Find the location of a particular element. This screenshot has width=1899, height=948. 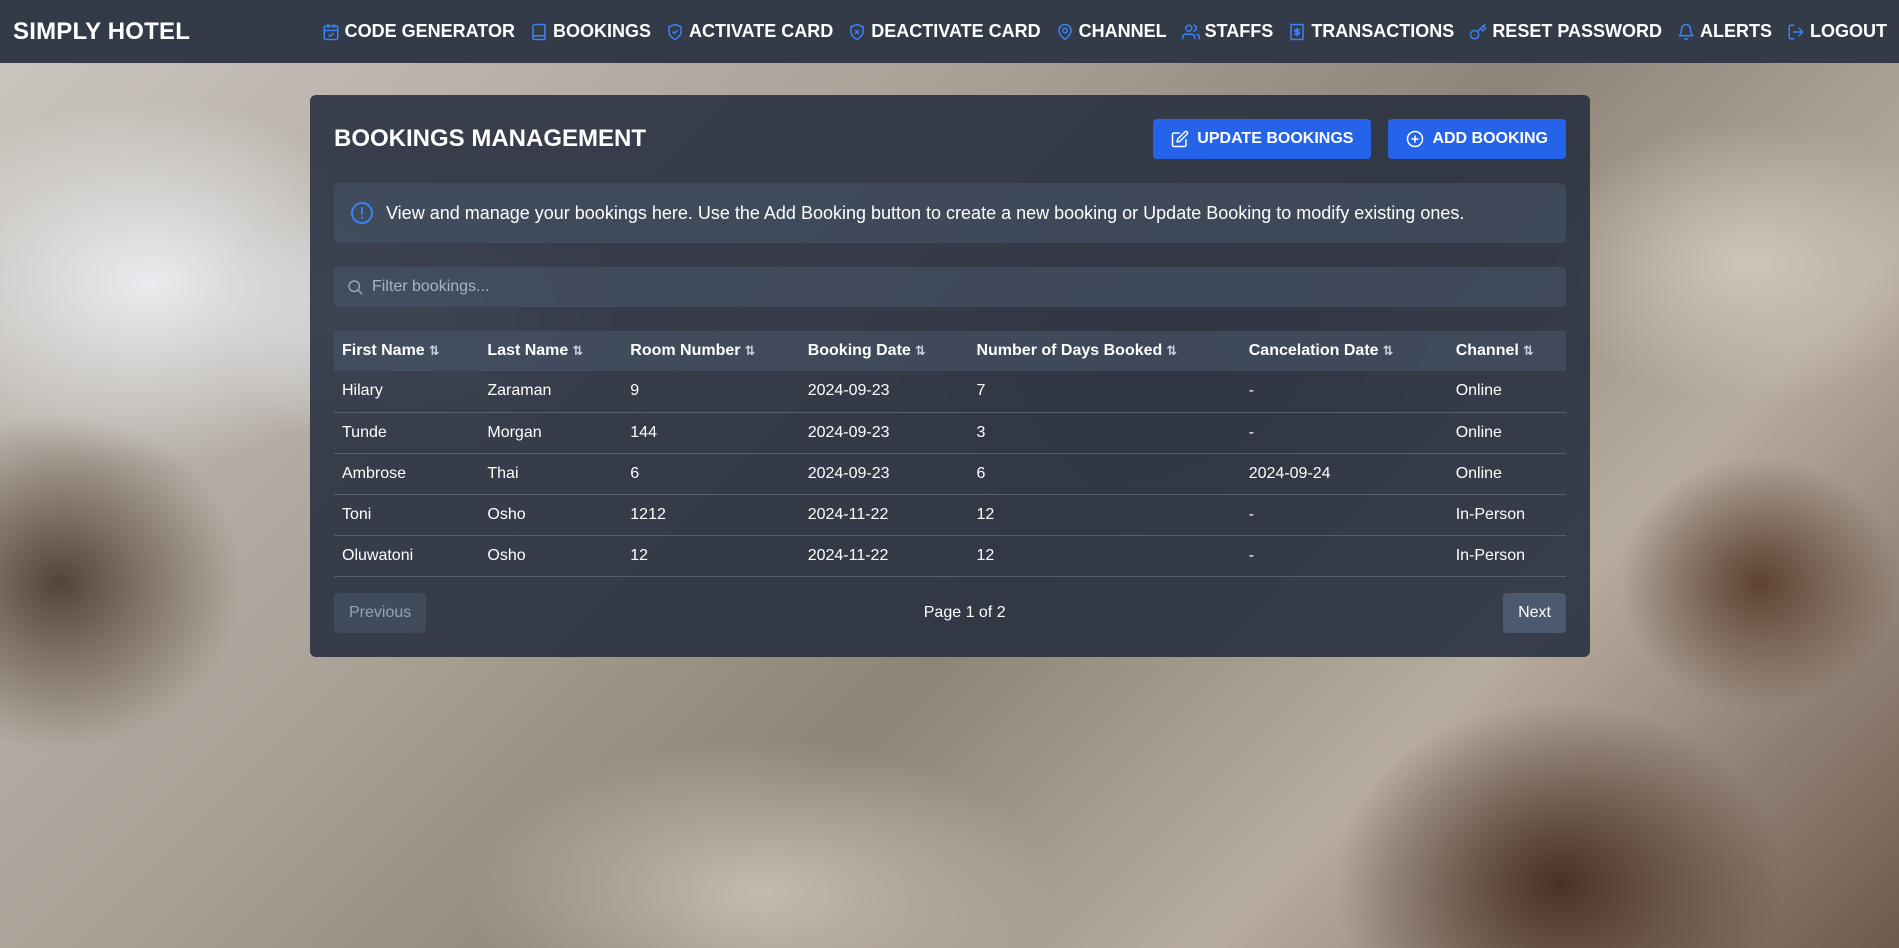

page-indicator: Page 1 of 2 is located at coordinates (964, 612).